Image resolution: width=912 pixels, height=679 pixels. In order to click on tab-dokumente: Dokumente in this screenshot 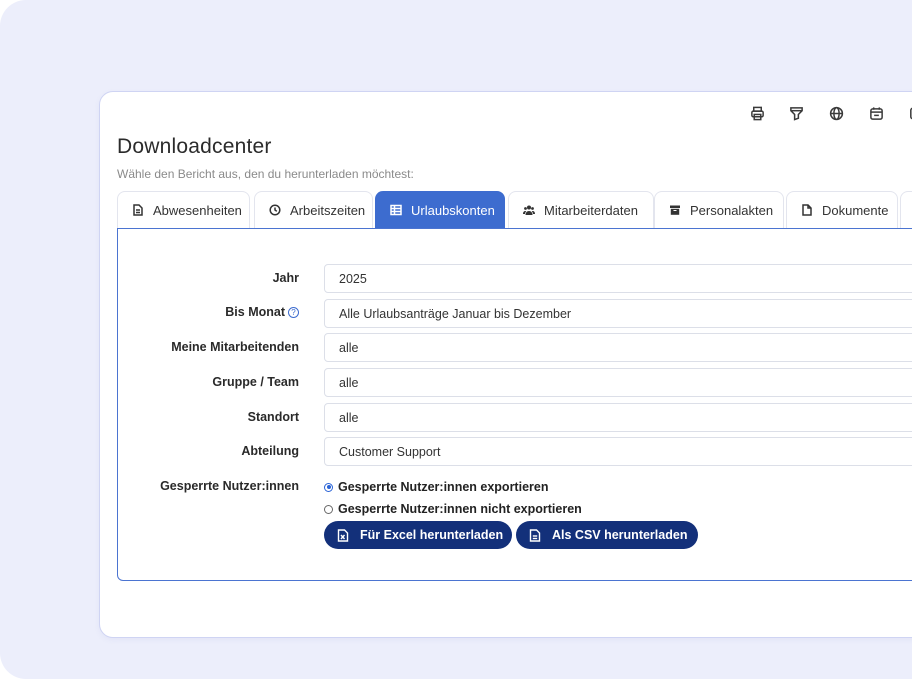, I will do `click(842, 209)`.